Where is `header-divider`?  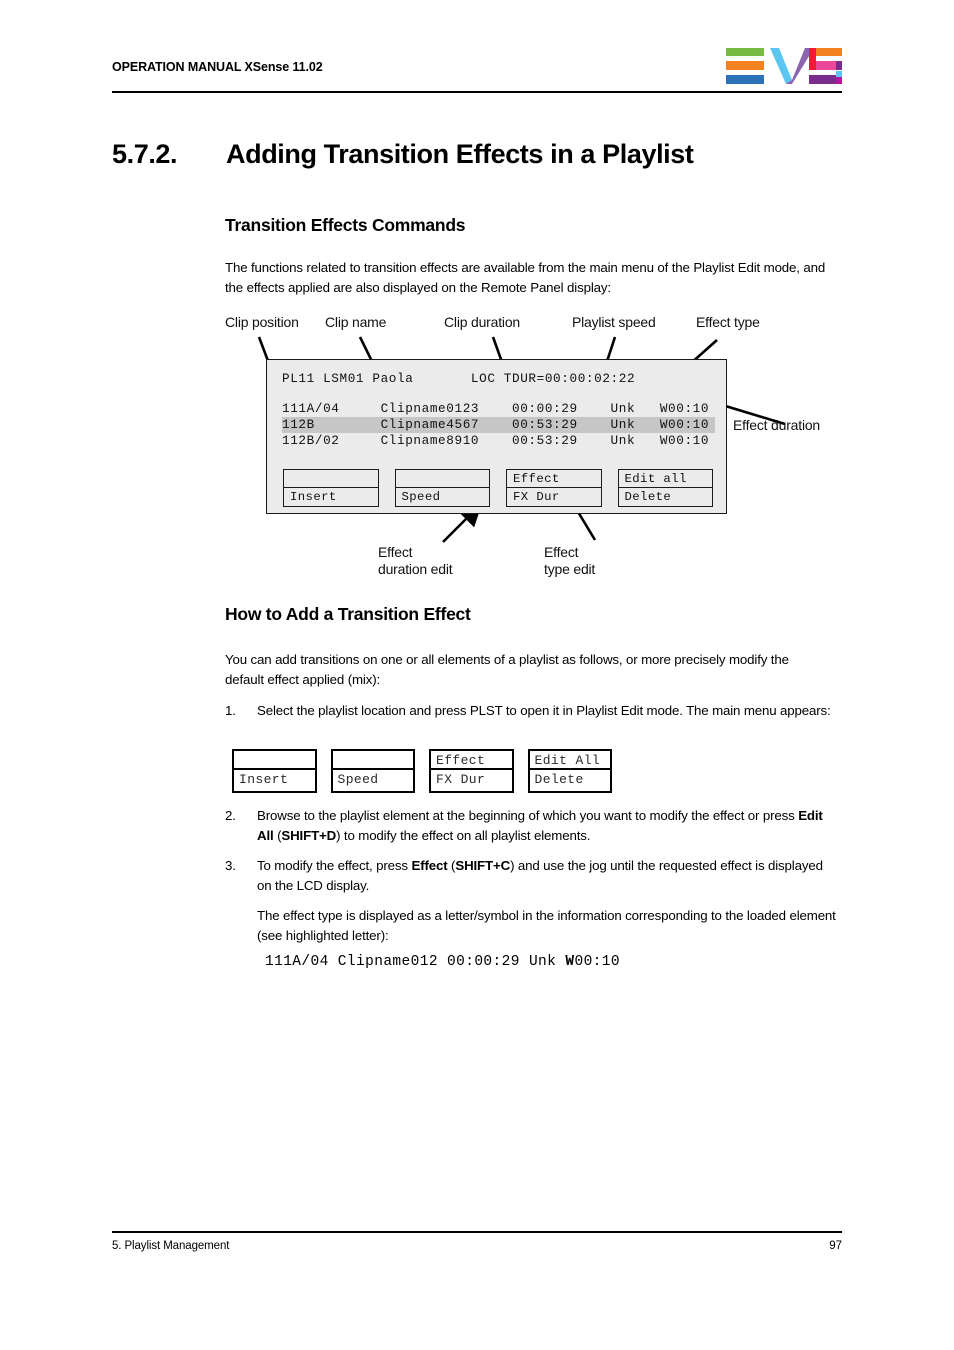 header-divider is located at coordinates (477, 92).